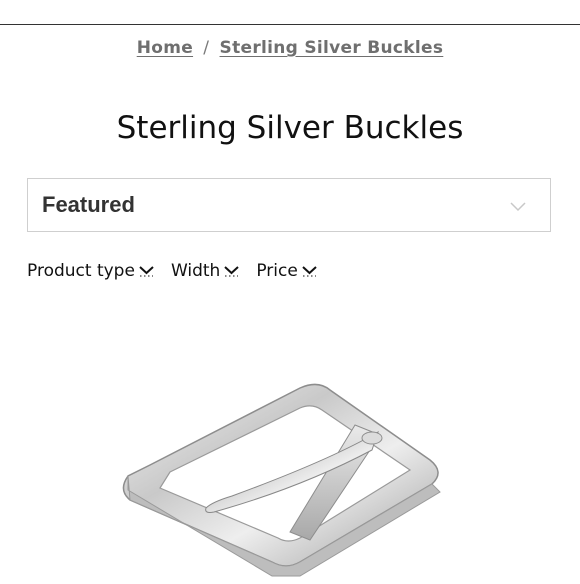 This screenshot has width=580, height=584. I want to click on filter-price: Price, so click(286, 271).